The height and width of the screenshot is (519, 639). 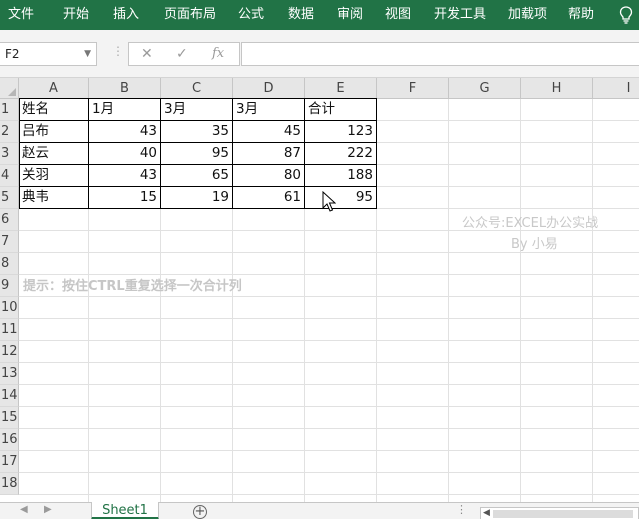 What do you see at coordinates (125, 88) in the screenshot?
I see `column-header-b: B` at bounding box center [125, 88].